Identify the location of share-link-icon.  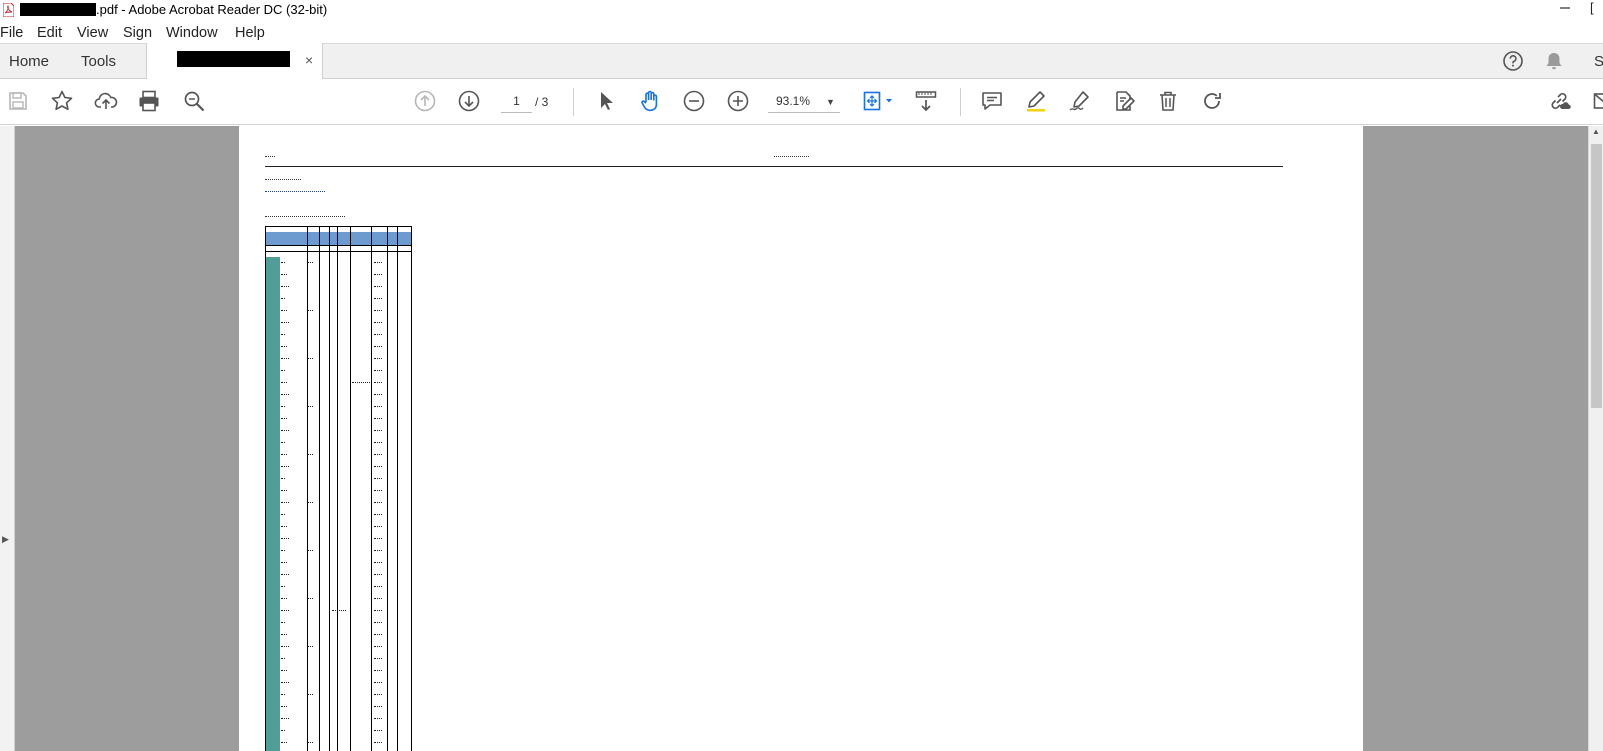
(1559, 101).